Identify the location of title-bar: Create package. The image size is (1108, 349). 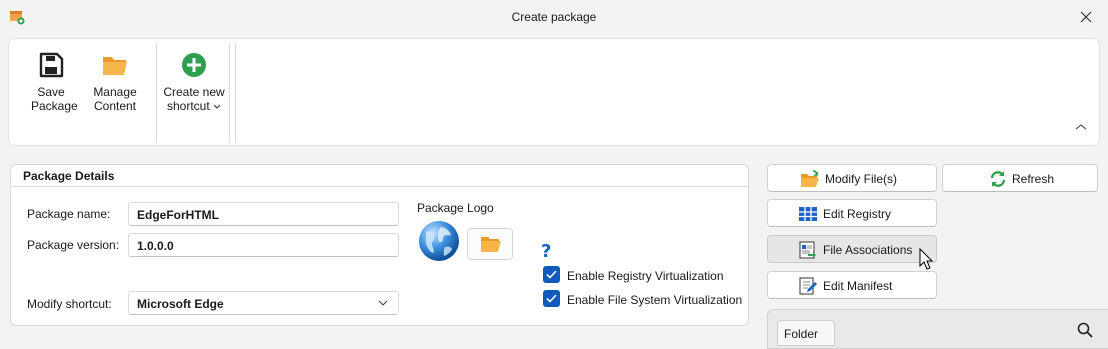
(554, 17).